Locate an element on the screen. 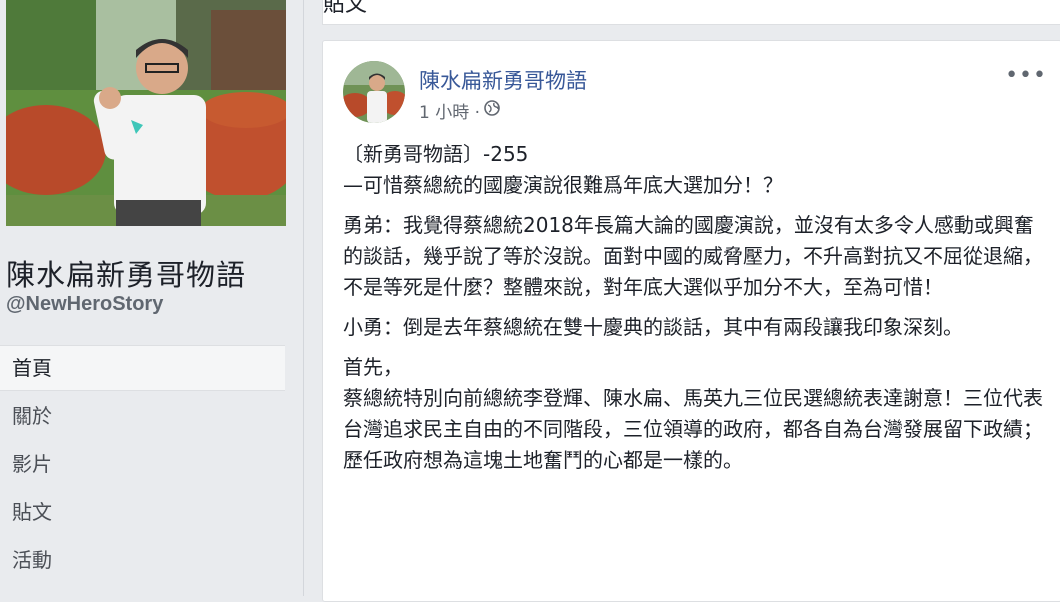 Image resolution: width=1060 pixels, height=602 pixels. post-title: 〔新勇哥物語〕-255 —可惜蔡總統的國慶演說很難爲年底大選加分！？ is located at coordinates (696, 170).